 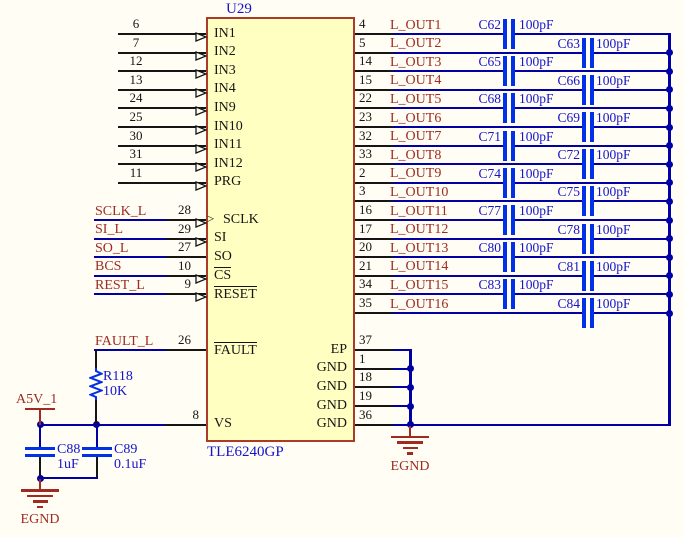 What do you see at coordinates (239, 9) in the screenshot?
I see `ic-designator: U29` at bounding box center [239, 9].